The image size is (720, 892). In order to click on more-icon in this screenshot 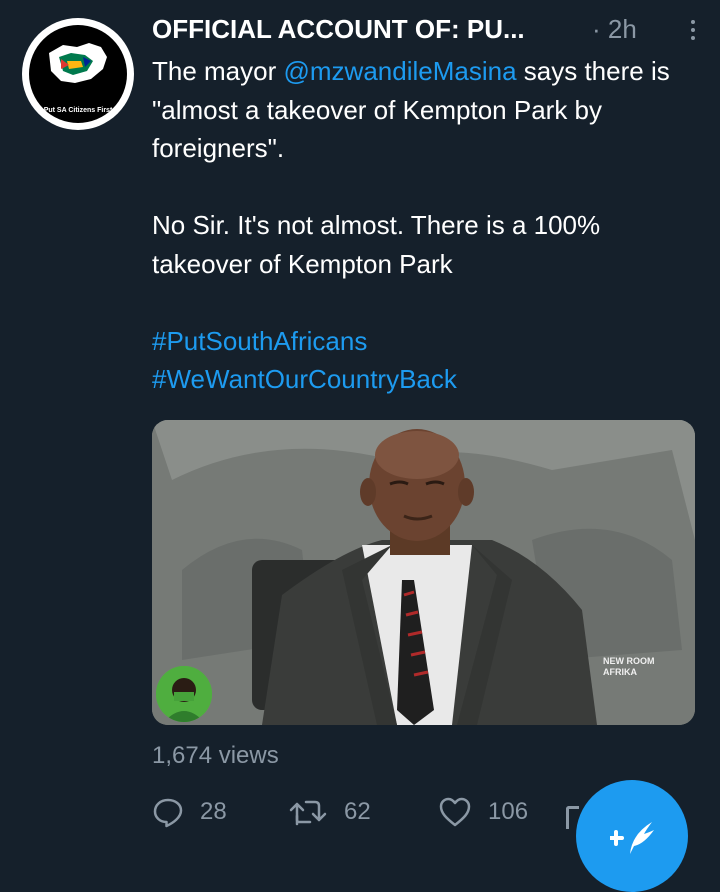, I will do `click(693, 31)`.